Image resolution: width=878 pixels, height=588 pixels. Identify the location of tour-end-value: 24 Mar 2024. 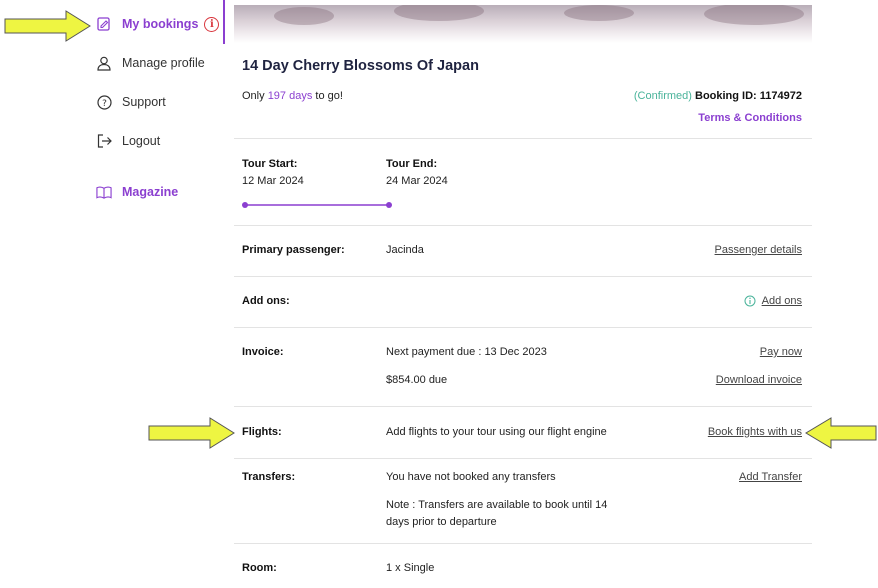
(417, 181).